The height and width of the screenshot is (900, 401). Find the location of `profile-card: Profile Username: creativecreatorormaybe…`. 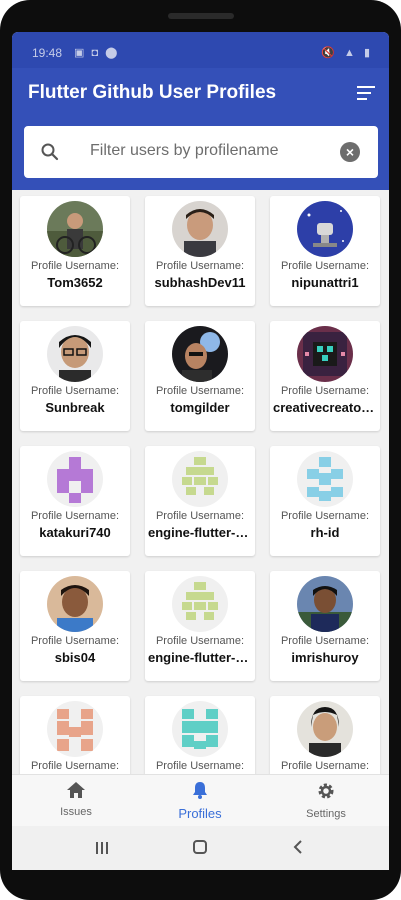

profile-card: Profile Username: creativecreatorormaybe… is located at coordinates (325, 376).